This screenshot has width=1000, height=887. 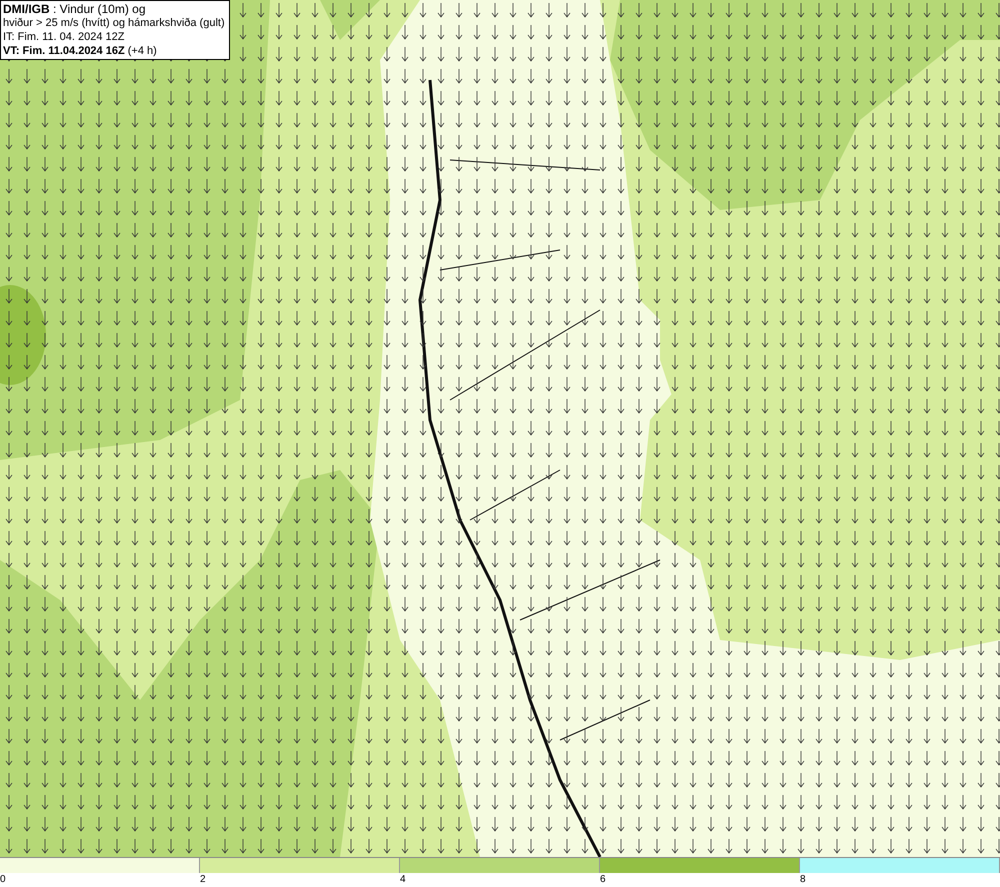 I want to click on legend-text: hviður > 25 m/s (hvítt) og hámarkshviða (gult), so click(x=114, y=23).